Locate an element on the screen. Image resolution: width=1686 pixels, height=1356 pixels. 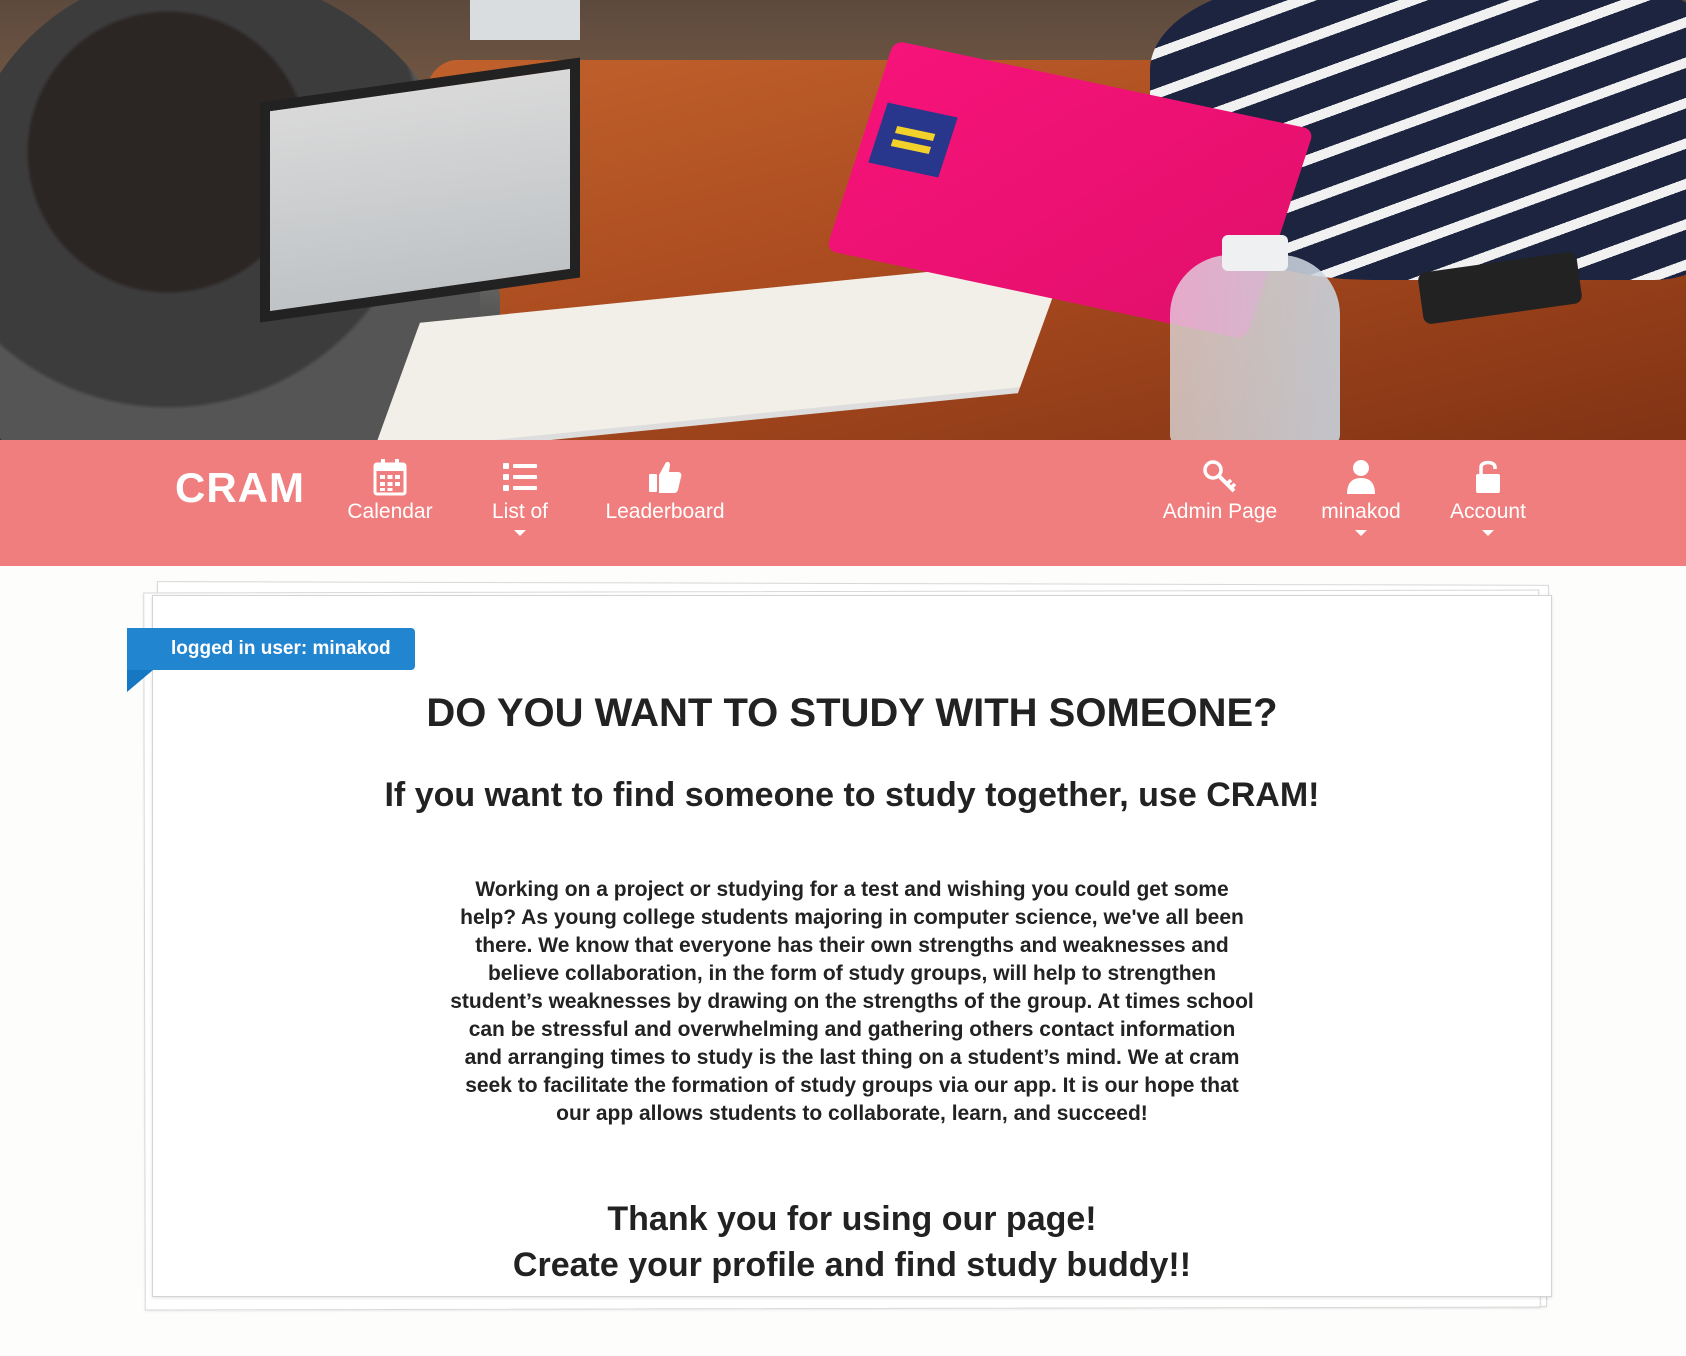
nav-admin-page: Admin Page is located at coordinates (1220, 491).